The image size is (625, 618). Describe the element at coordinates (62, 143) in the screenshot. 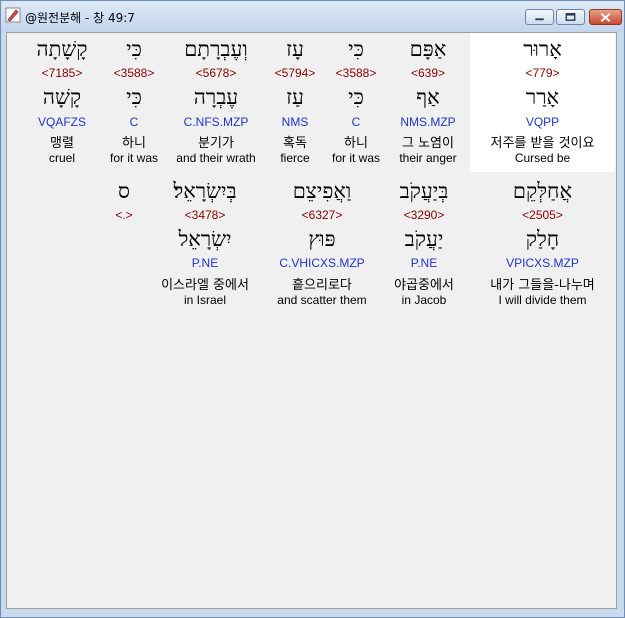

I see `korean-gloss: 맹렬` at that location.